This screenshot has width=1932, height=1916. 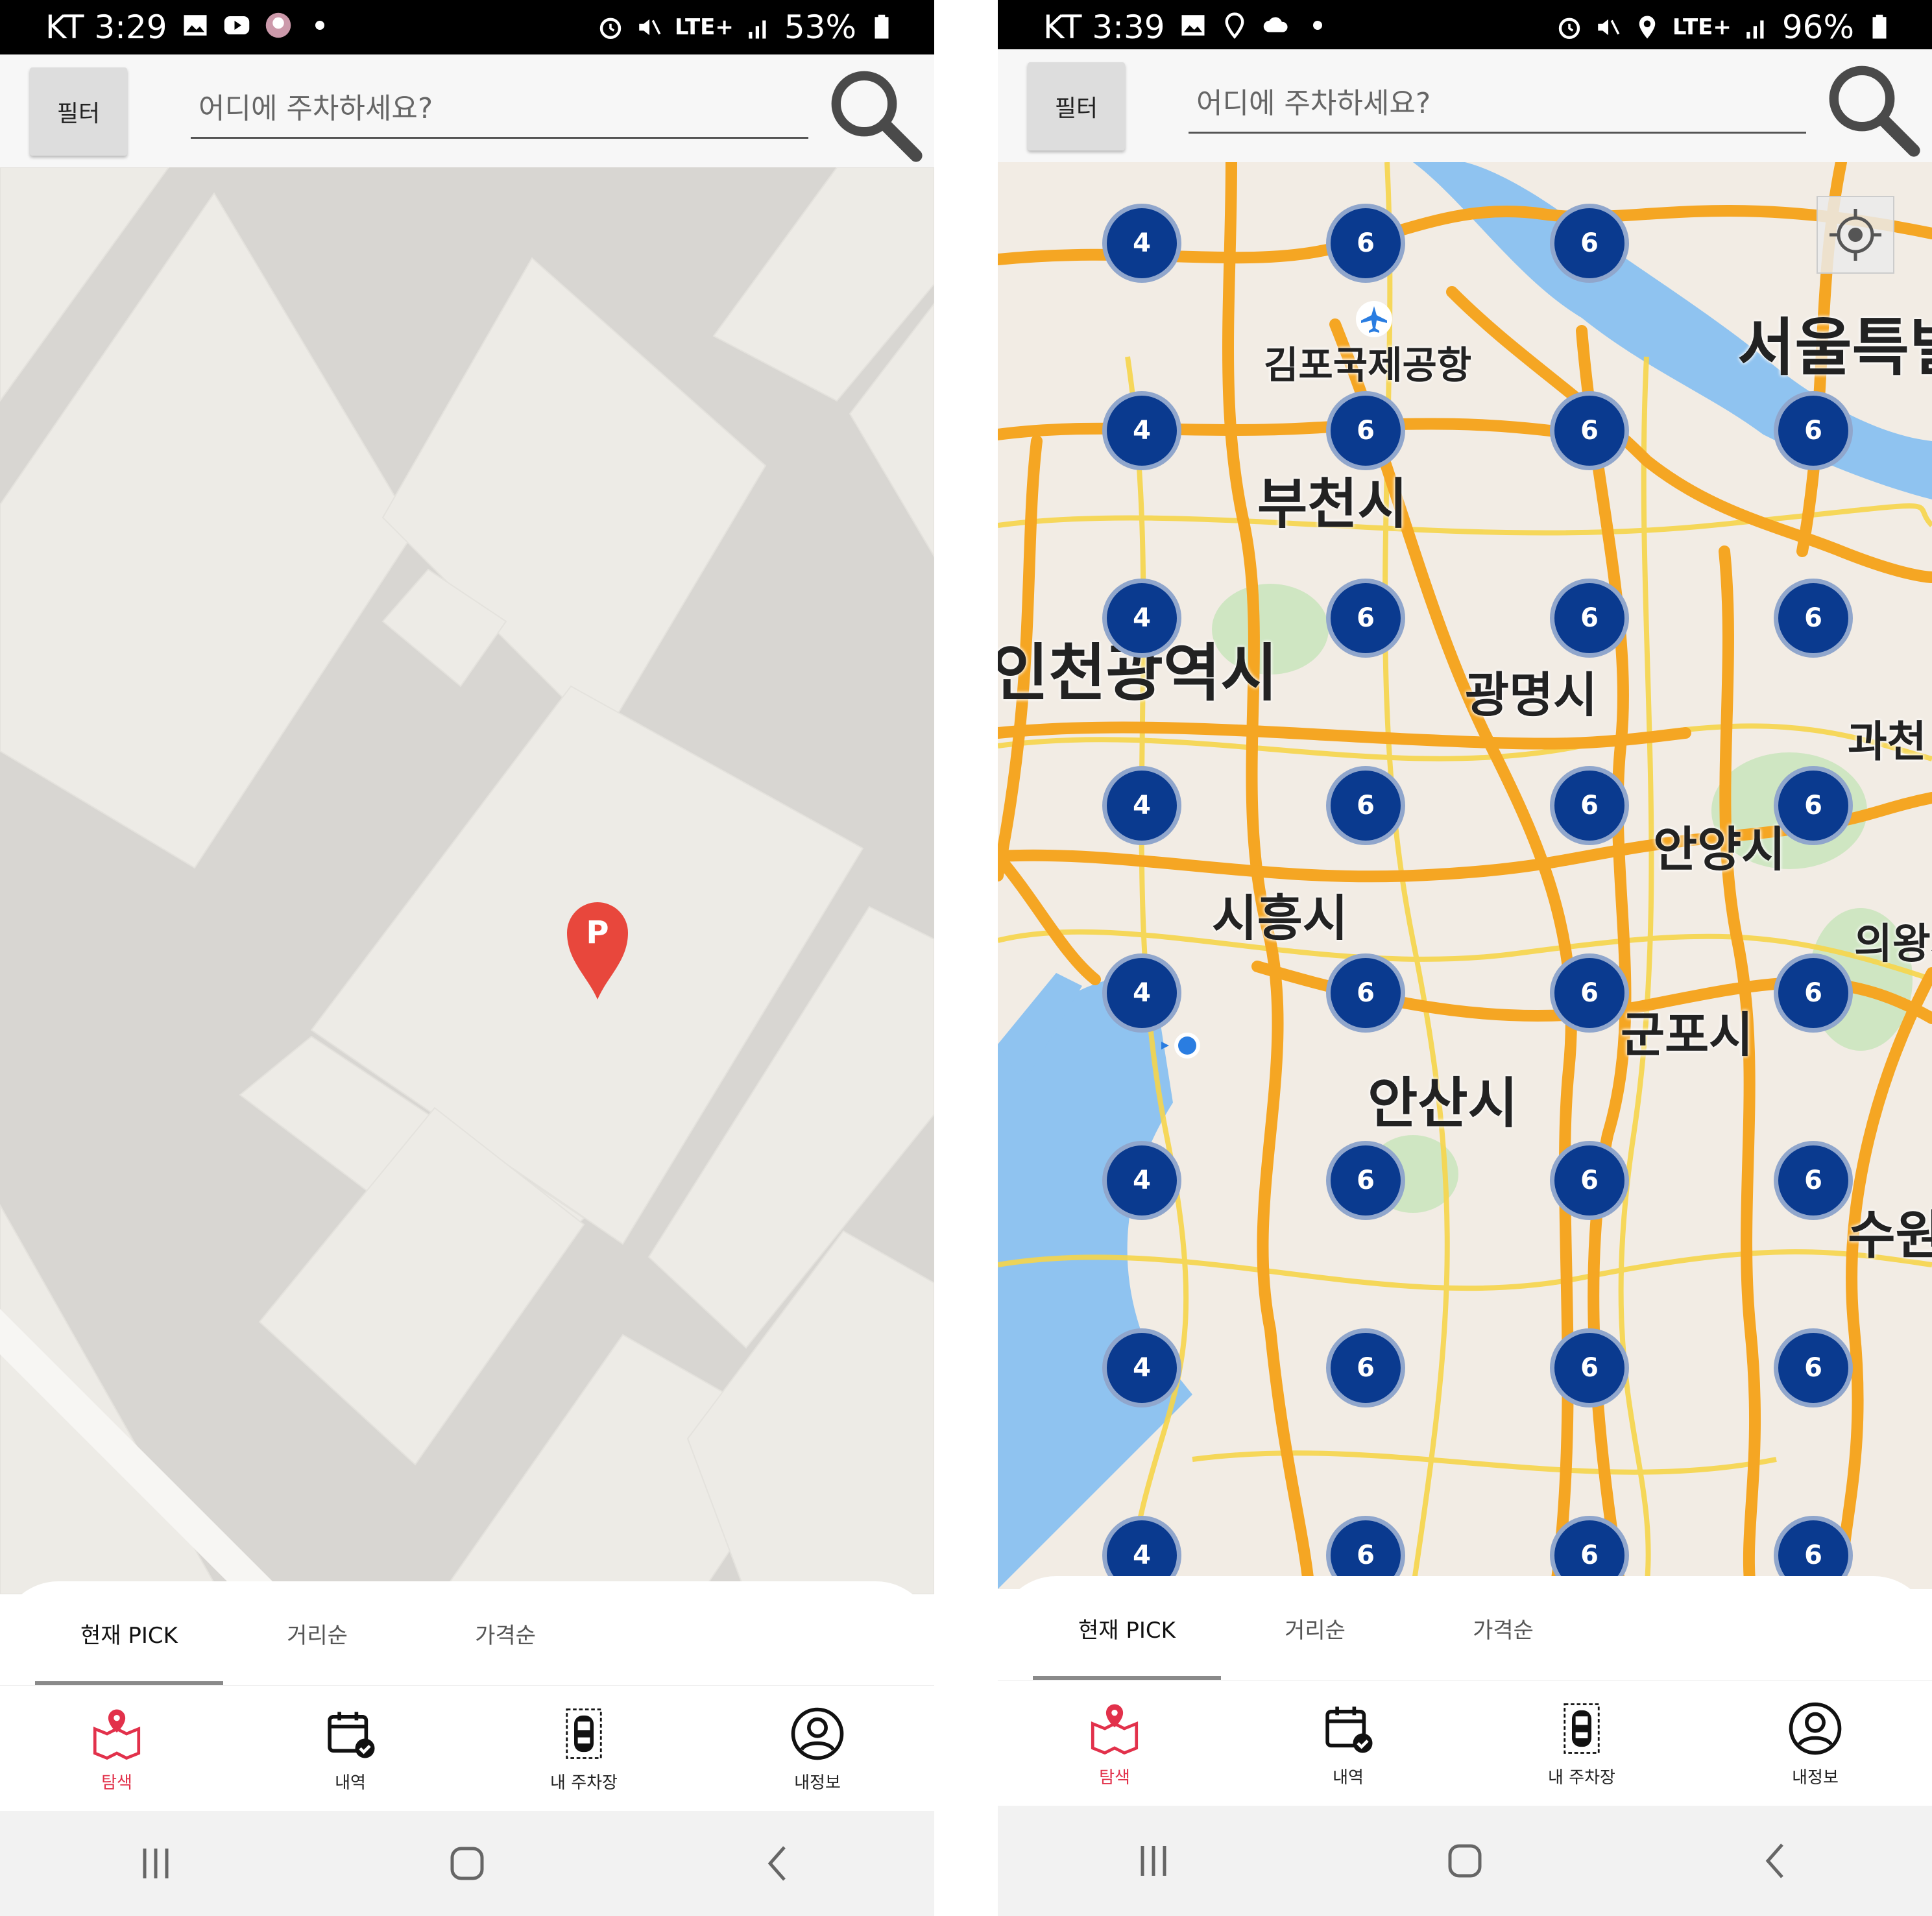 I want to click on parking-marker-icon: P, so click(x=597, y=951).